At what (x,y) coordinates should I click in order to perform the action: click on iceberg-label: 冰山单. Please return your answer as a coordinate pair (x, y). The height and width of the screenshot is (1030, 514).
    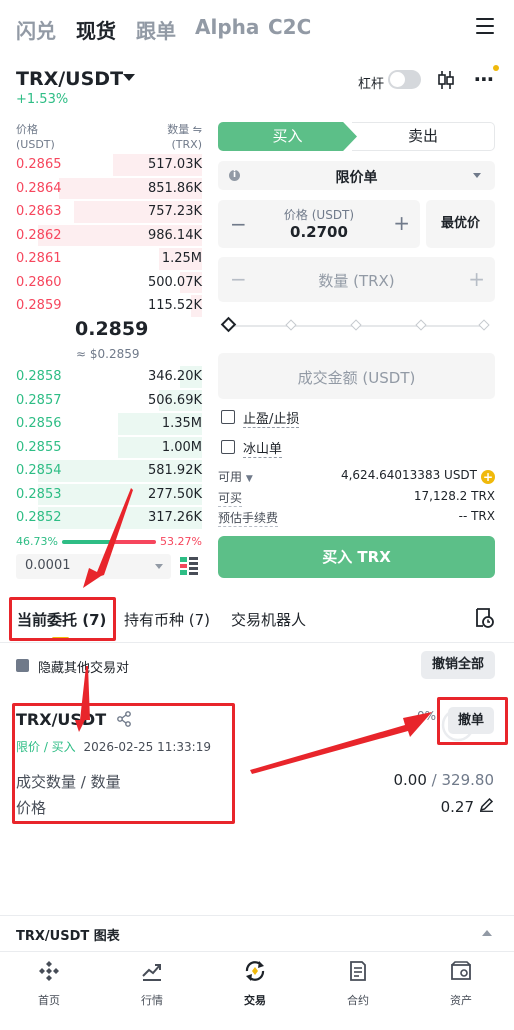
    Looking at the image, I should click on (263, 448).